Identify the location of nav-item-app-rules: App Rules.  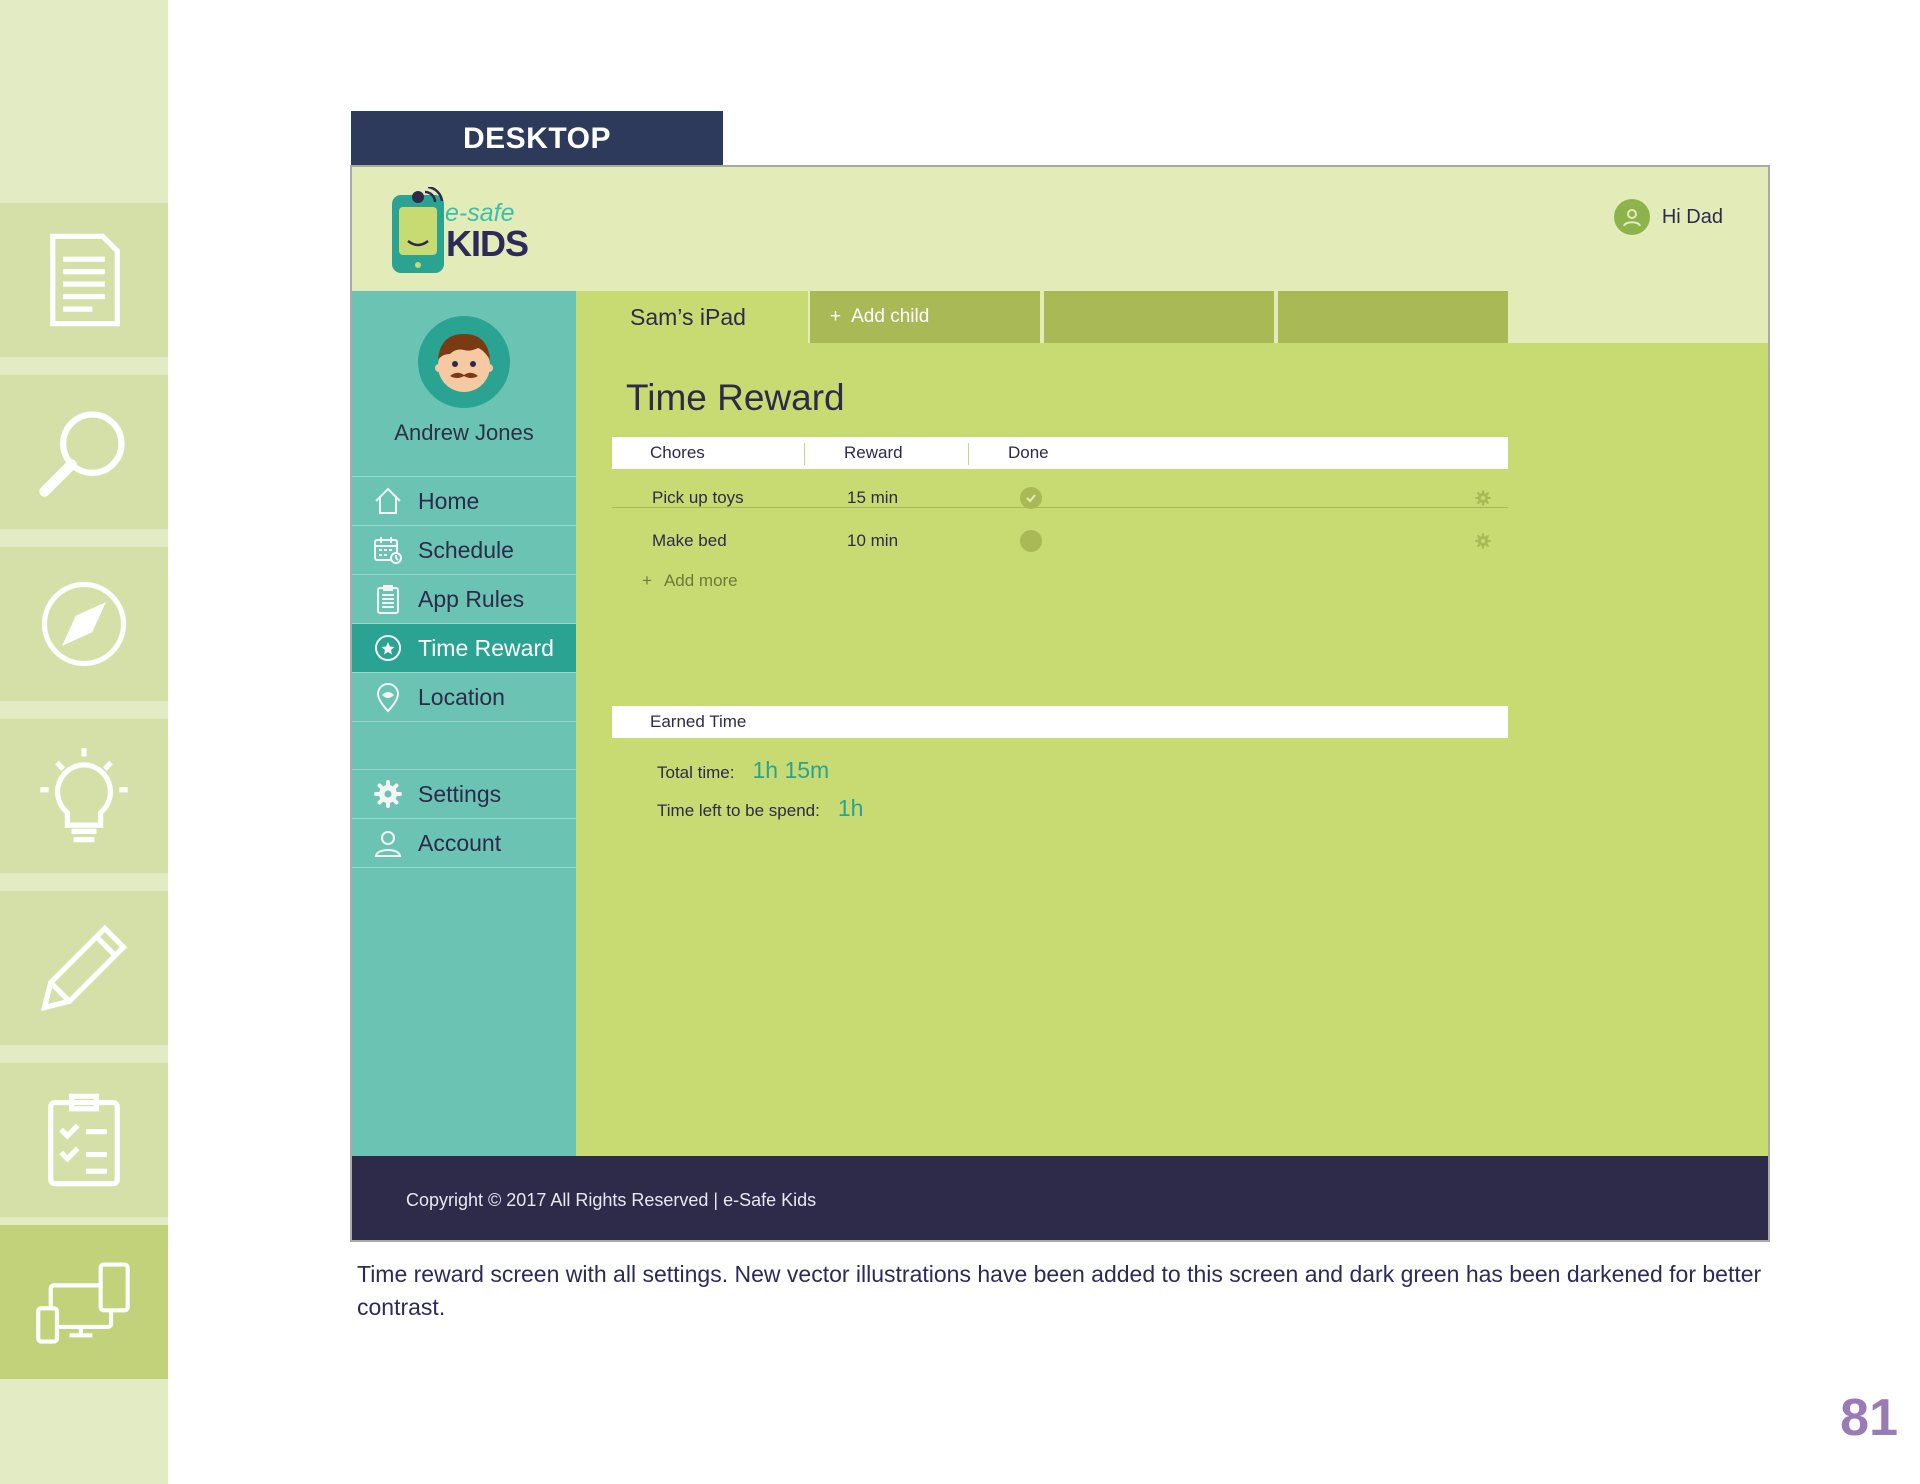
(464, 599).